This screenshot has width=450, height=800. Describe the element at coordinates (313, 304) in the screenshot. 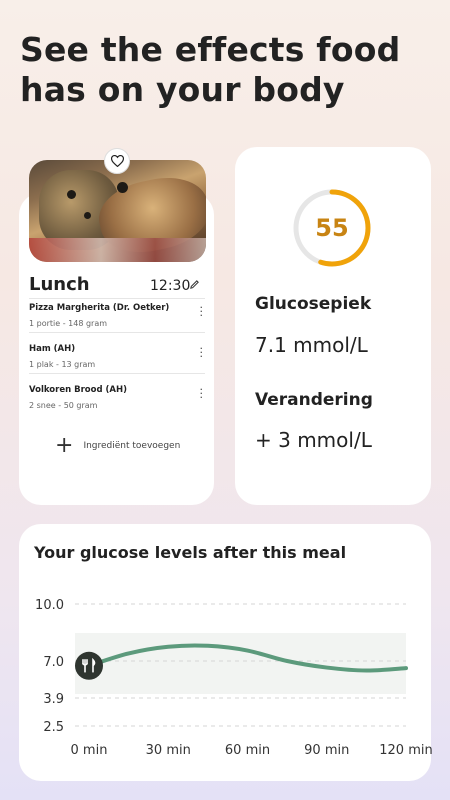

I see `glucose-peak-label: Glucosepiek` at that location.